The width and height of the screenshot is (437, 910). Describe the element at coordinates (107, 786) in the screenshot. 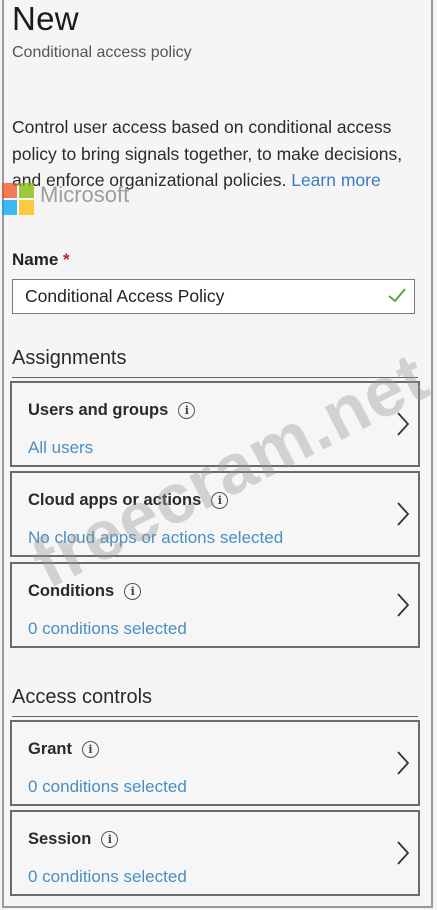

I see `grant-value: 0 conditions selected` at that location.